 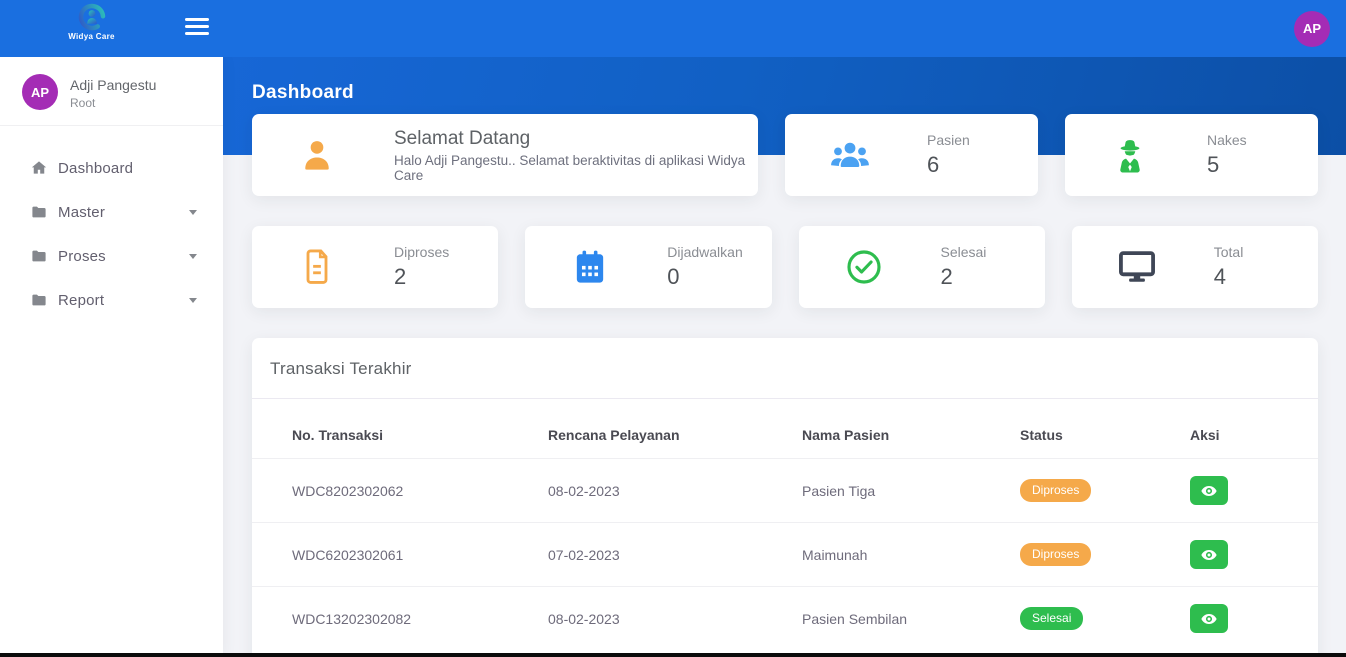 What do you see at coordinates (614, 435) in the screenshot?
I see `col-rencana-pelayanan: Rencana Pelayanan` at bounding box center [614, 435].